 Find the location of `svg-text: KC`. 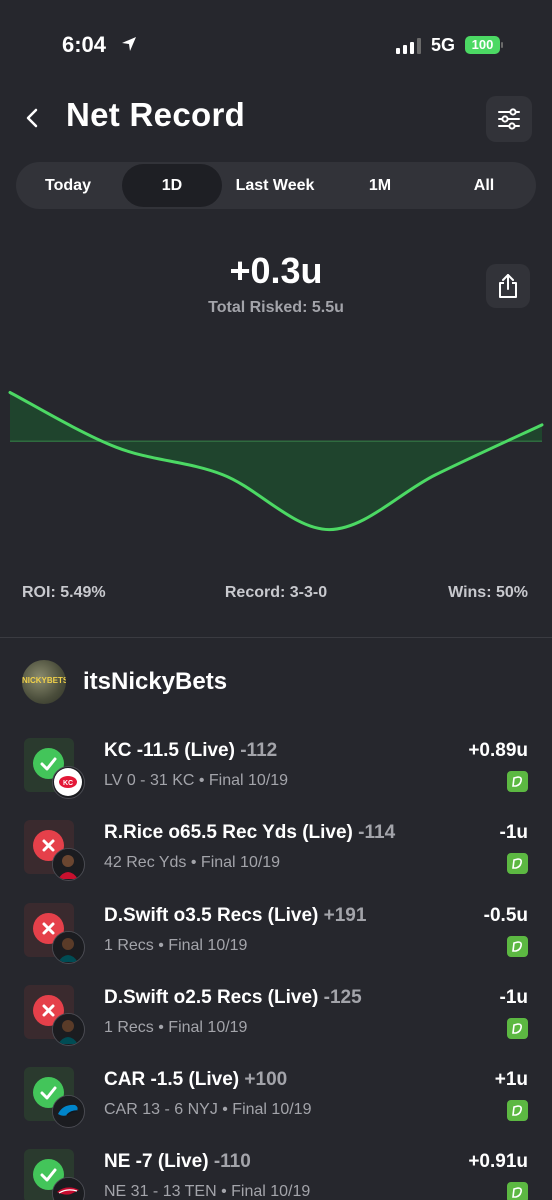

svg-text: KC is located at coordinates (68, 783).